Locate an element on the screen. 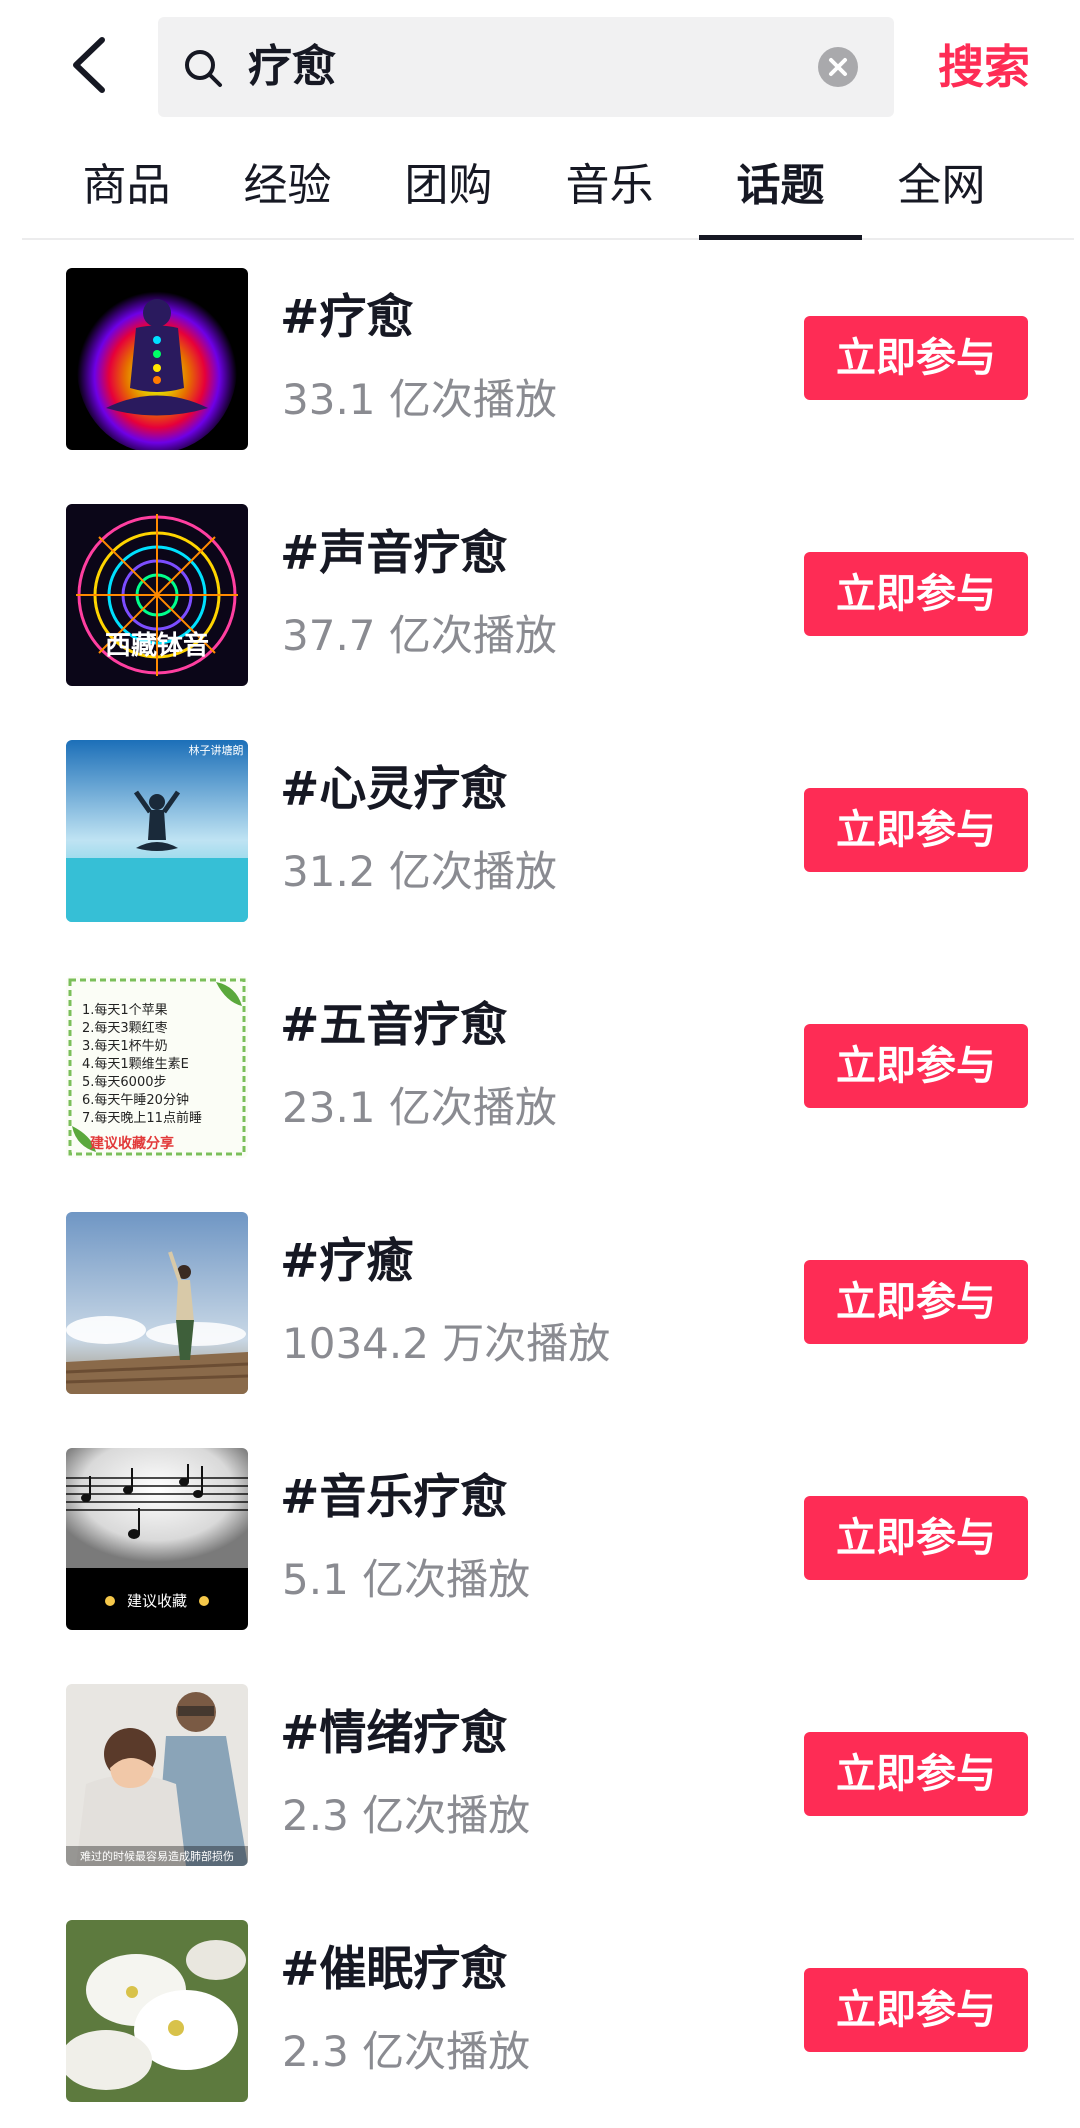 The width and height of the screenshot is (1080, 2128). chevron-left-icon is located at coordinates (89, 65).